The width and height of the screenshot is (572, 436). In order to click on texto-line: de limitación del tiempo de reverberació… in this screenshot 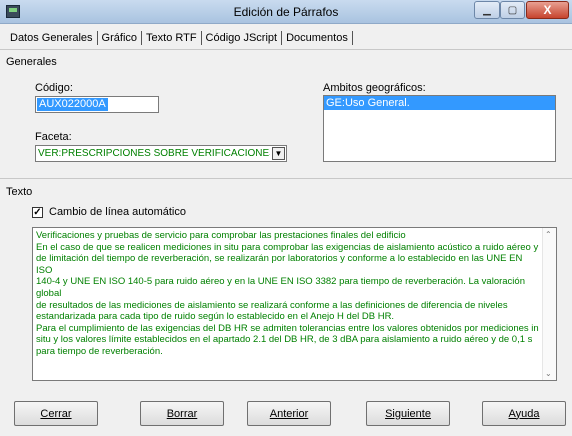, I will do `click(279, 264)`.